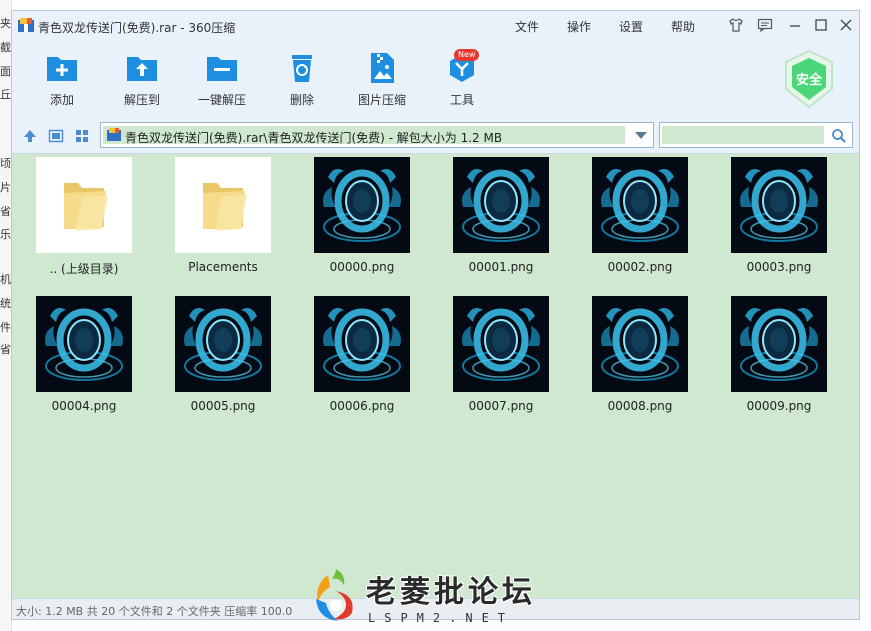 This screenshot has width=871, height=631. I want to click on file-item: 00006.png, so click(362, 354).